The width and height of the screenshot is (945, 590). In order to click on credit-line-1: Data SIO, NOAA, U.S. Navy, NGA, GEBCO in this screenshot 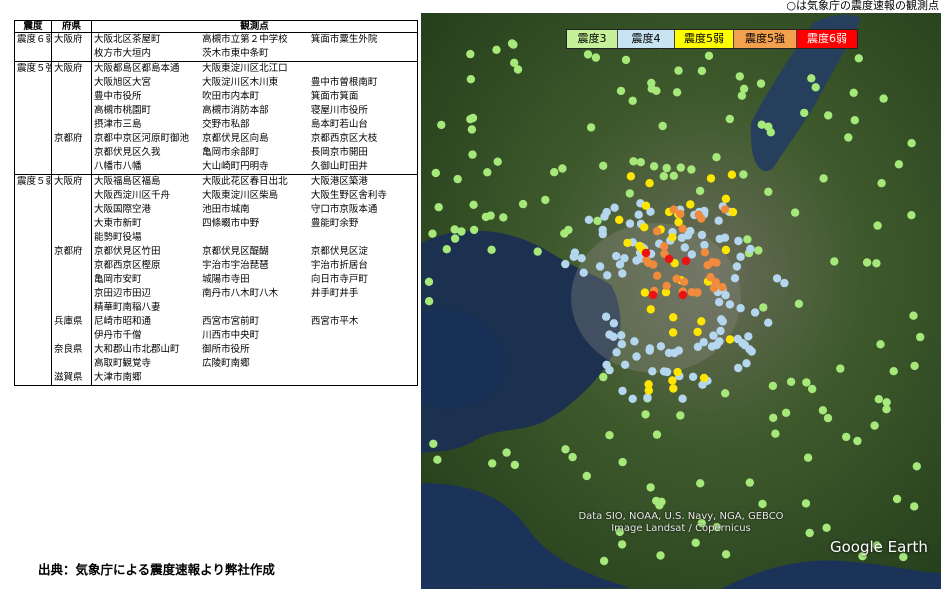, I will do `click(681, 516)`.